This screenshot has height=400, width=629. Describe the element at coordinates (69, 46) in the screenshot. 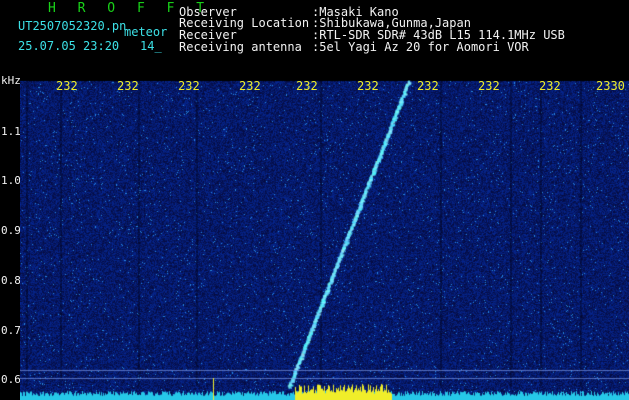

I see `datetime-label: 25.07.05 23:20` at that location.